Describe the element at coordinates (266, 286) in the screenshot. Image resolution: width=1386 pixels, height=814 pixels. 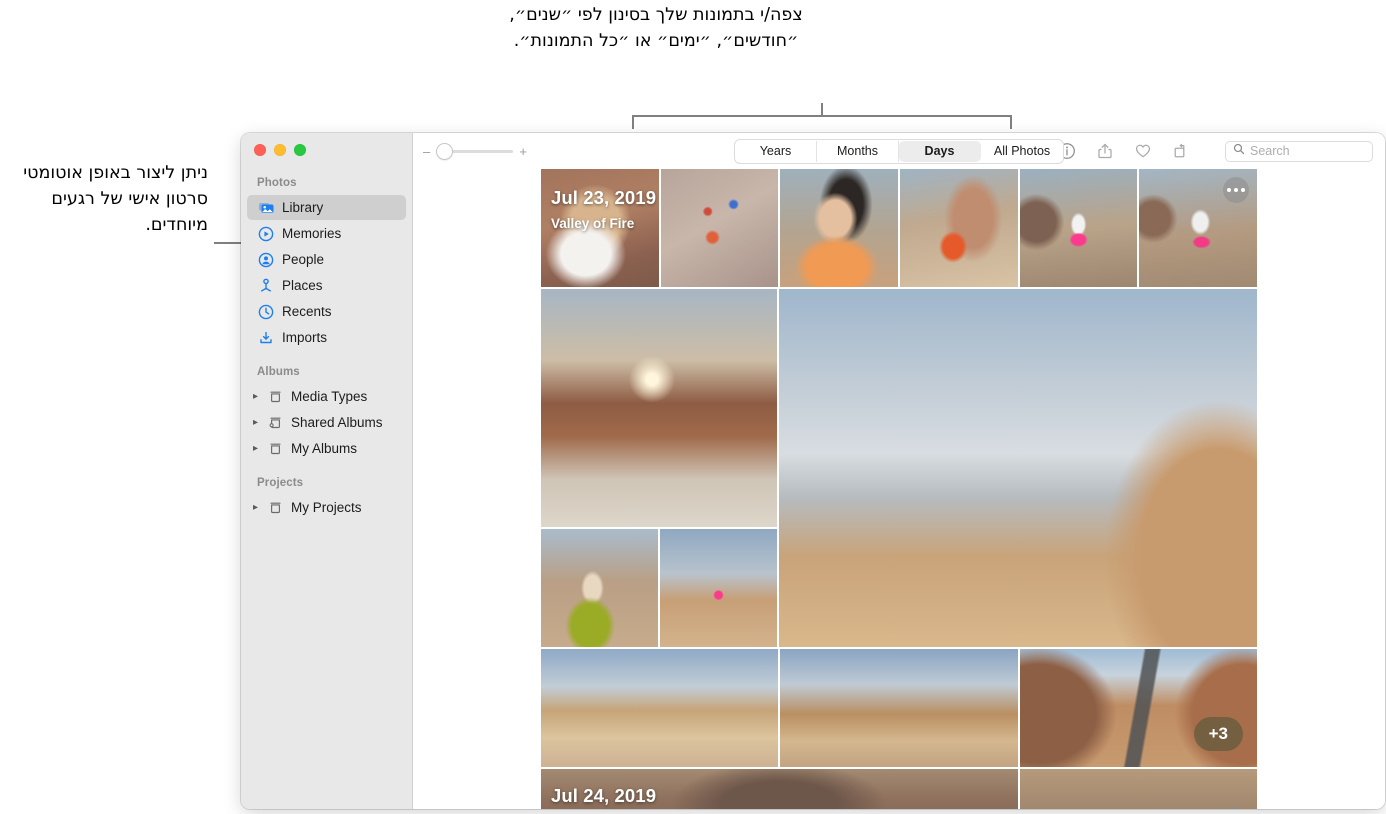
I see `places-icon` at that location.